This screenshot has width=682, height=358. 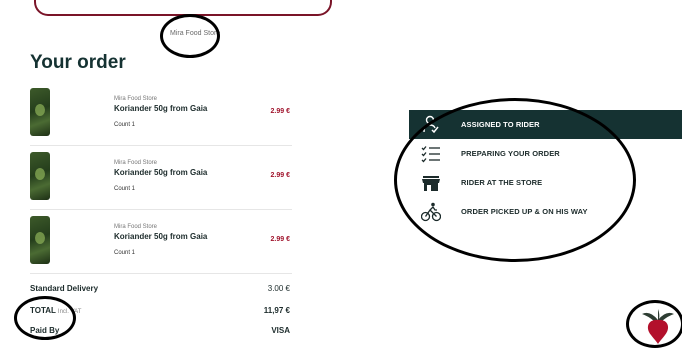 I want to click on store-name-caption: Mira Food Store, so click(x=195, y=33).